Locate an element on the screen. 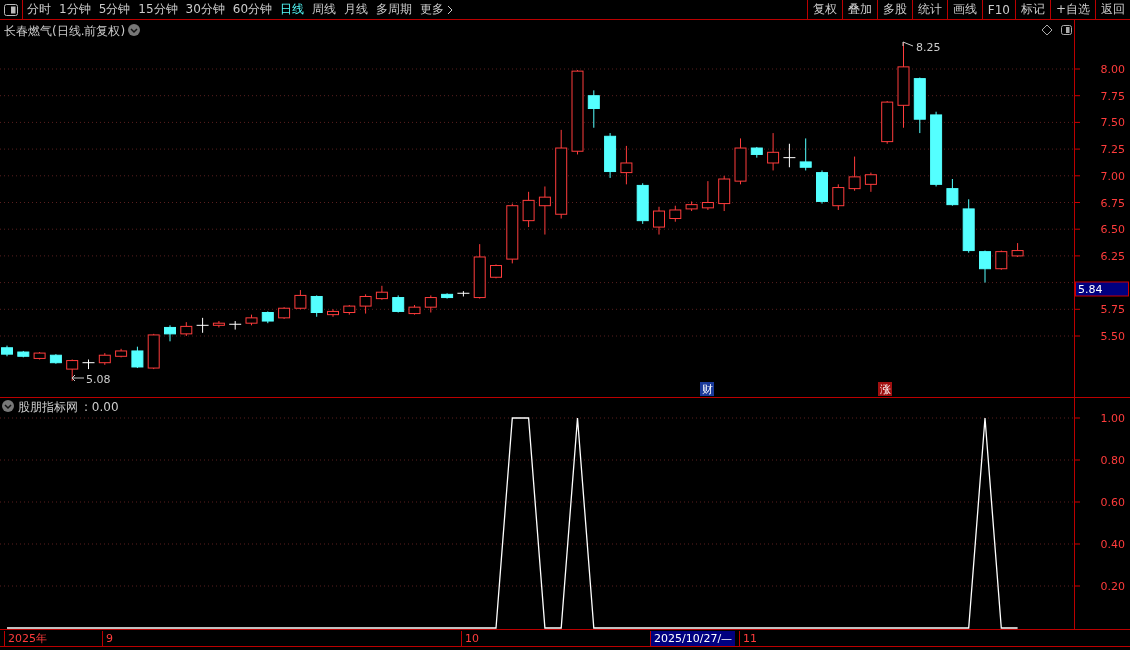  axis-label: 6.75 is located at coordinates (1112, 203).